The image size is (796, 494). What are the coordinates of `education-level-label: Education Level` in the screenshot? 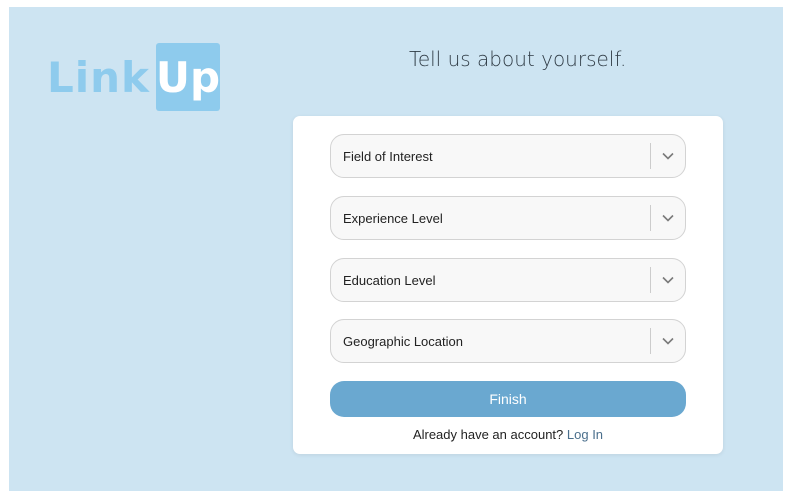 It's located at (389, 280).